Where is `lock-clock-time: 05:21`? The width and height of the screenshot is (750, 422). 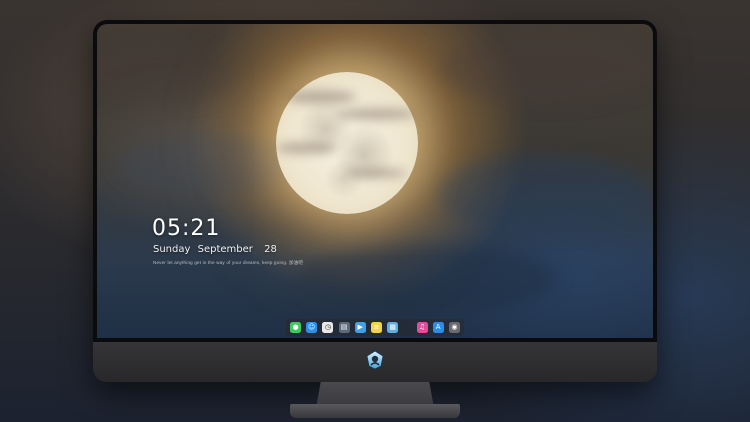
lock-clock-time: 05:21 is located at coordinates (186, 228).